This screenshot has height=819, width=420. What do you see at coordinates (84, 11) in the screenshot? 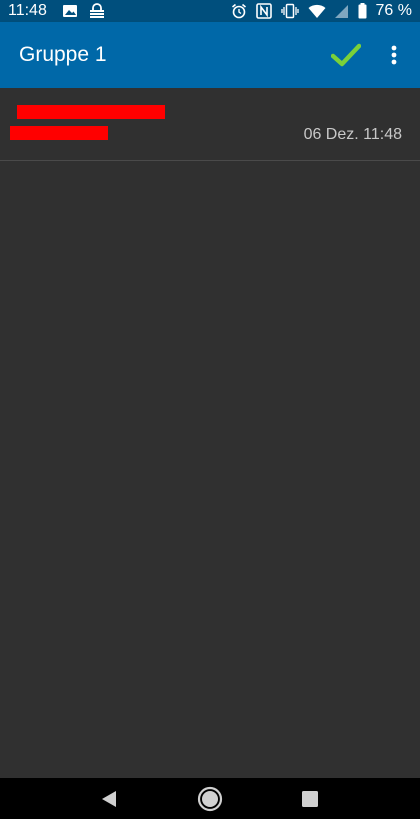
I see `status-left-icons` at bounding box center [84, 11].